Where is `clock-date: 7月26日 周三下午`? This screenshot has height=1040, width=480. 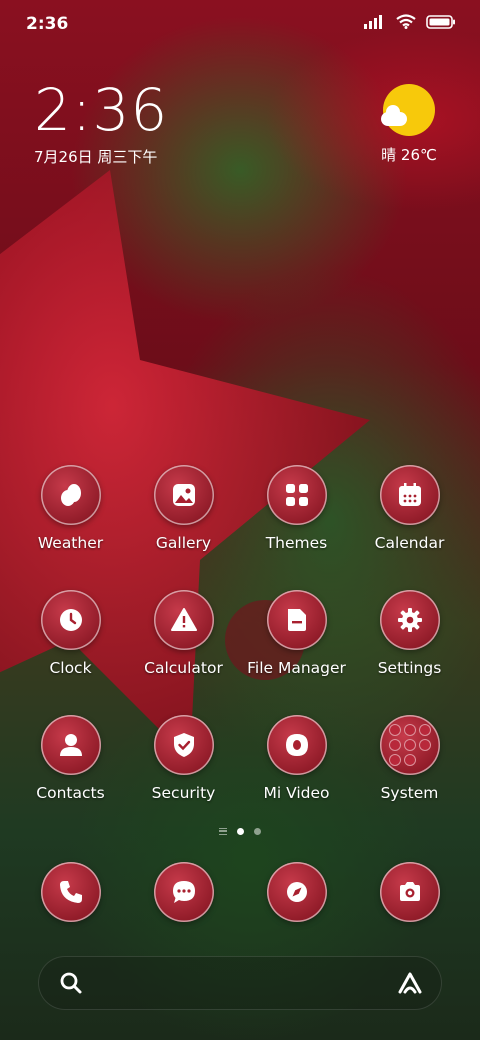
clock-date: 7月26日 周三下午 is located at coordinates (96, 157).